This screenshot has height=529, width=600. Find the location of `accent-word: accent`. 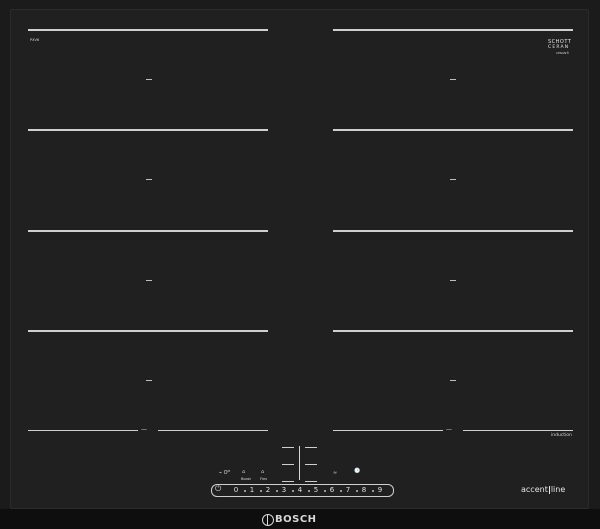

accent-word: accent is located at coordinates (534, 489).